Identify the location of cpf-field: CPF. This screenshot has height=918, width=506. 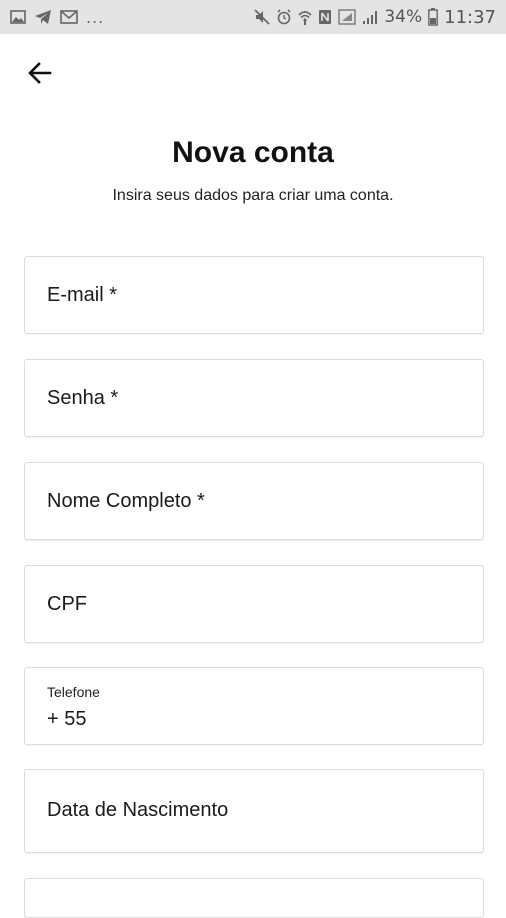
(254, 604).